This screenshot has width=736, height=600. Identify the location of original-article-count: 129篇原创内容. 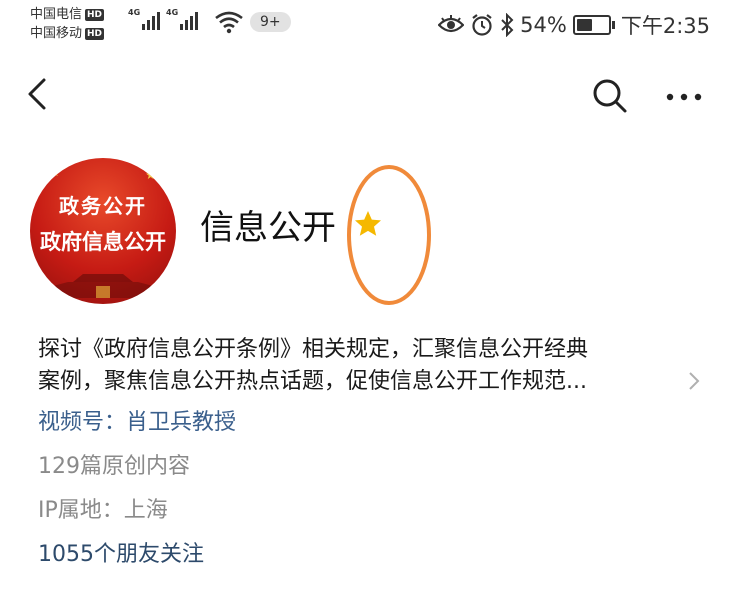
(114, 466).